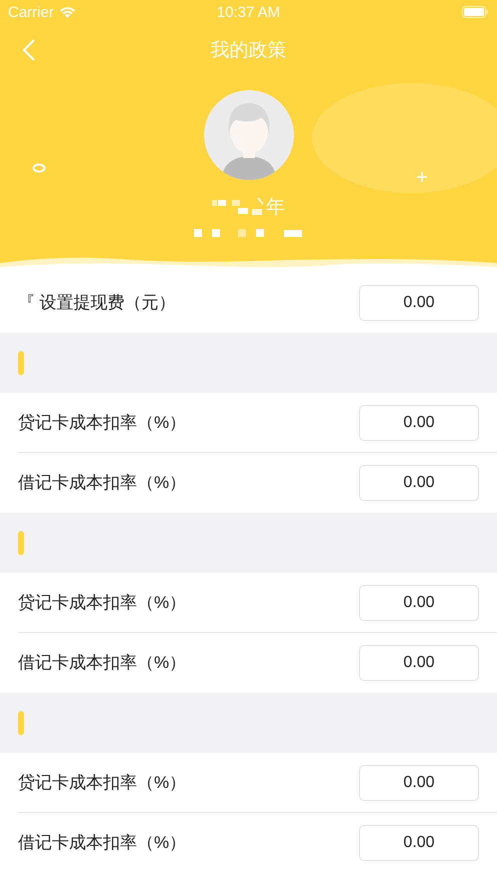 The height and width of the screenshot is (883, 497). Describe the element at coordinates (249, 12) in the screenshot. I see `status-time: 10:37 AM` at that location.